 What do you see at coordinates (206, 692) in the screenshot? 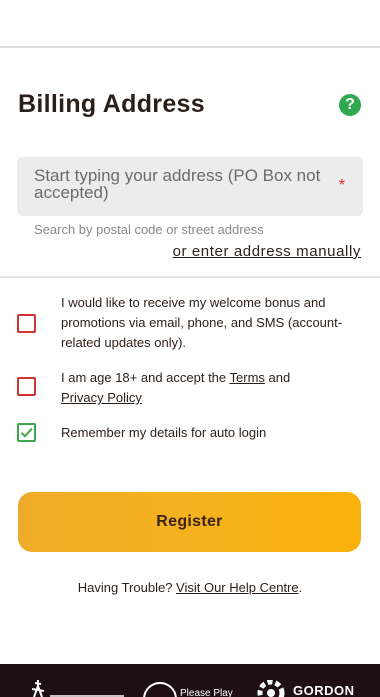
I see `footer-please-play-text: Please Play` at bounding box center [206, 692].